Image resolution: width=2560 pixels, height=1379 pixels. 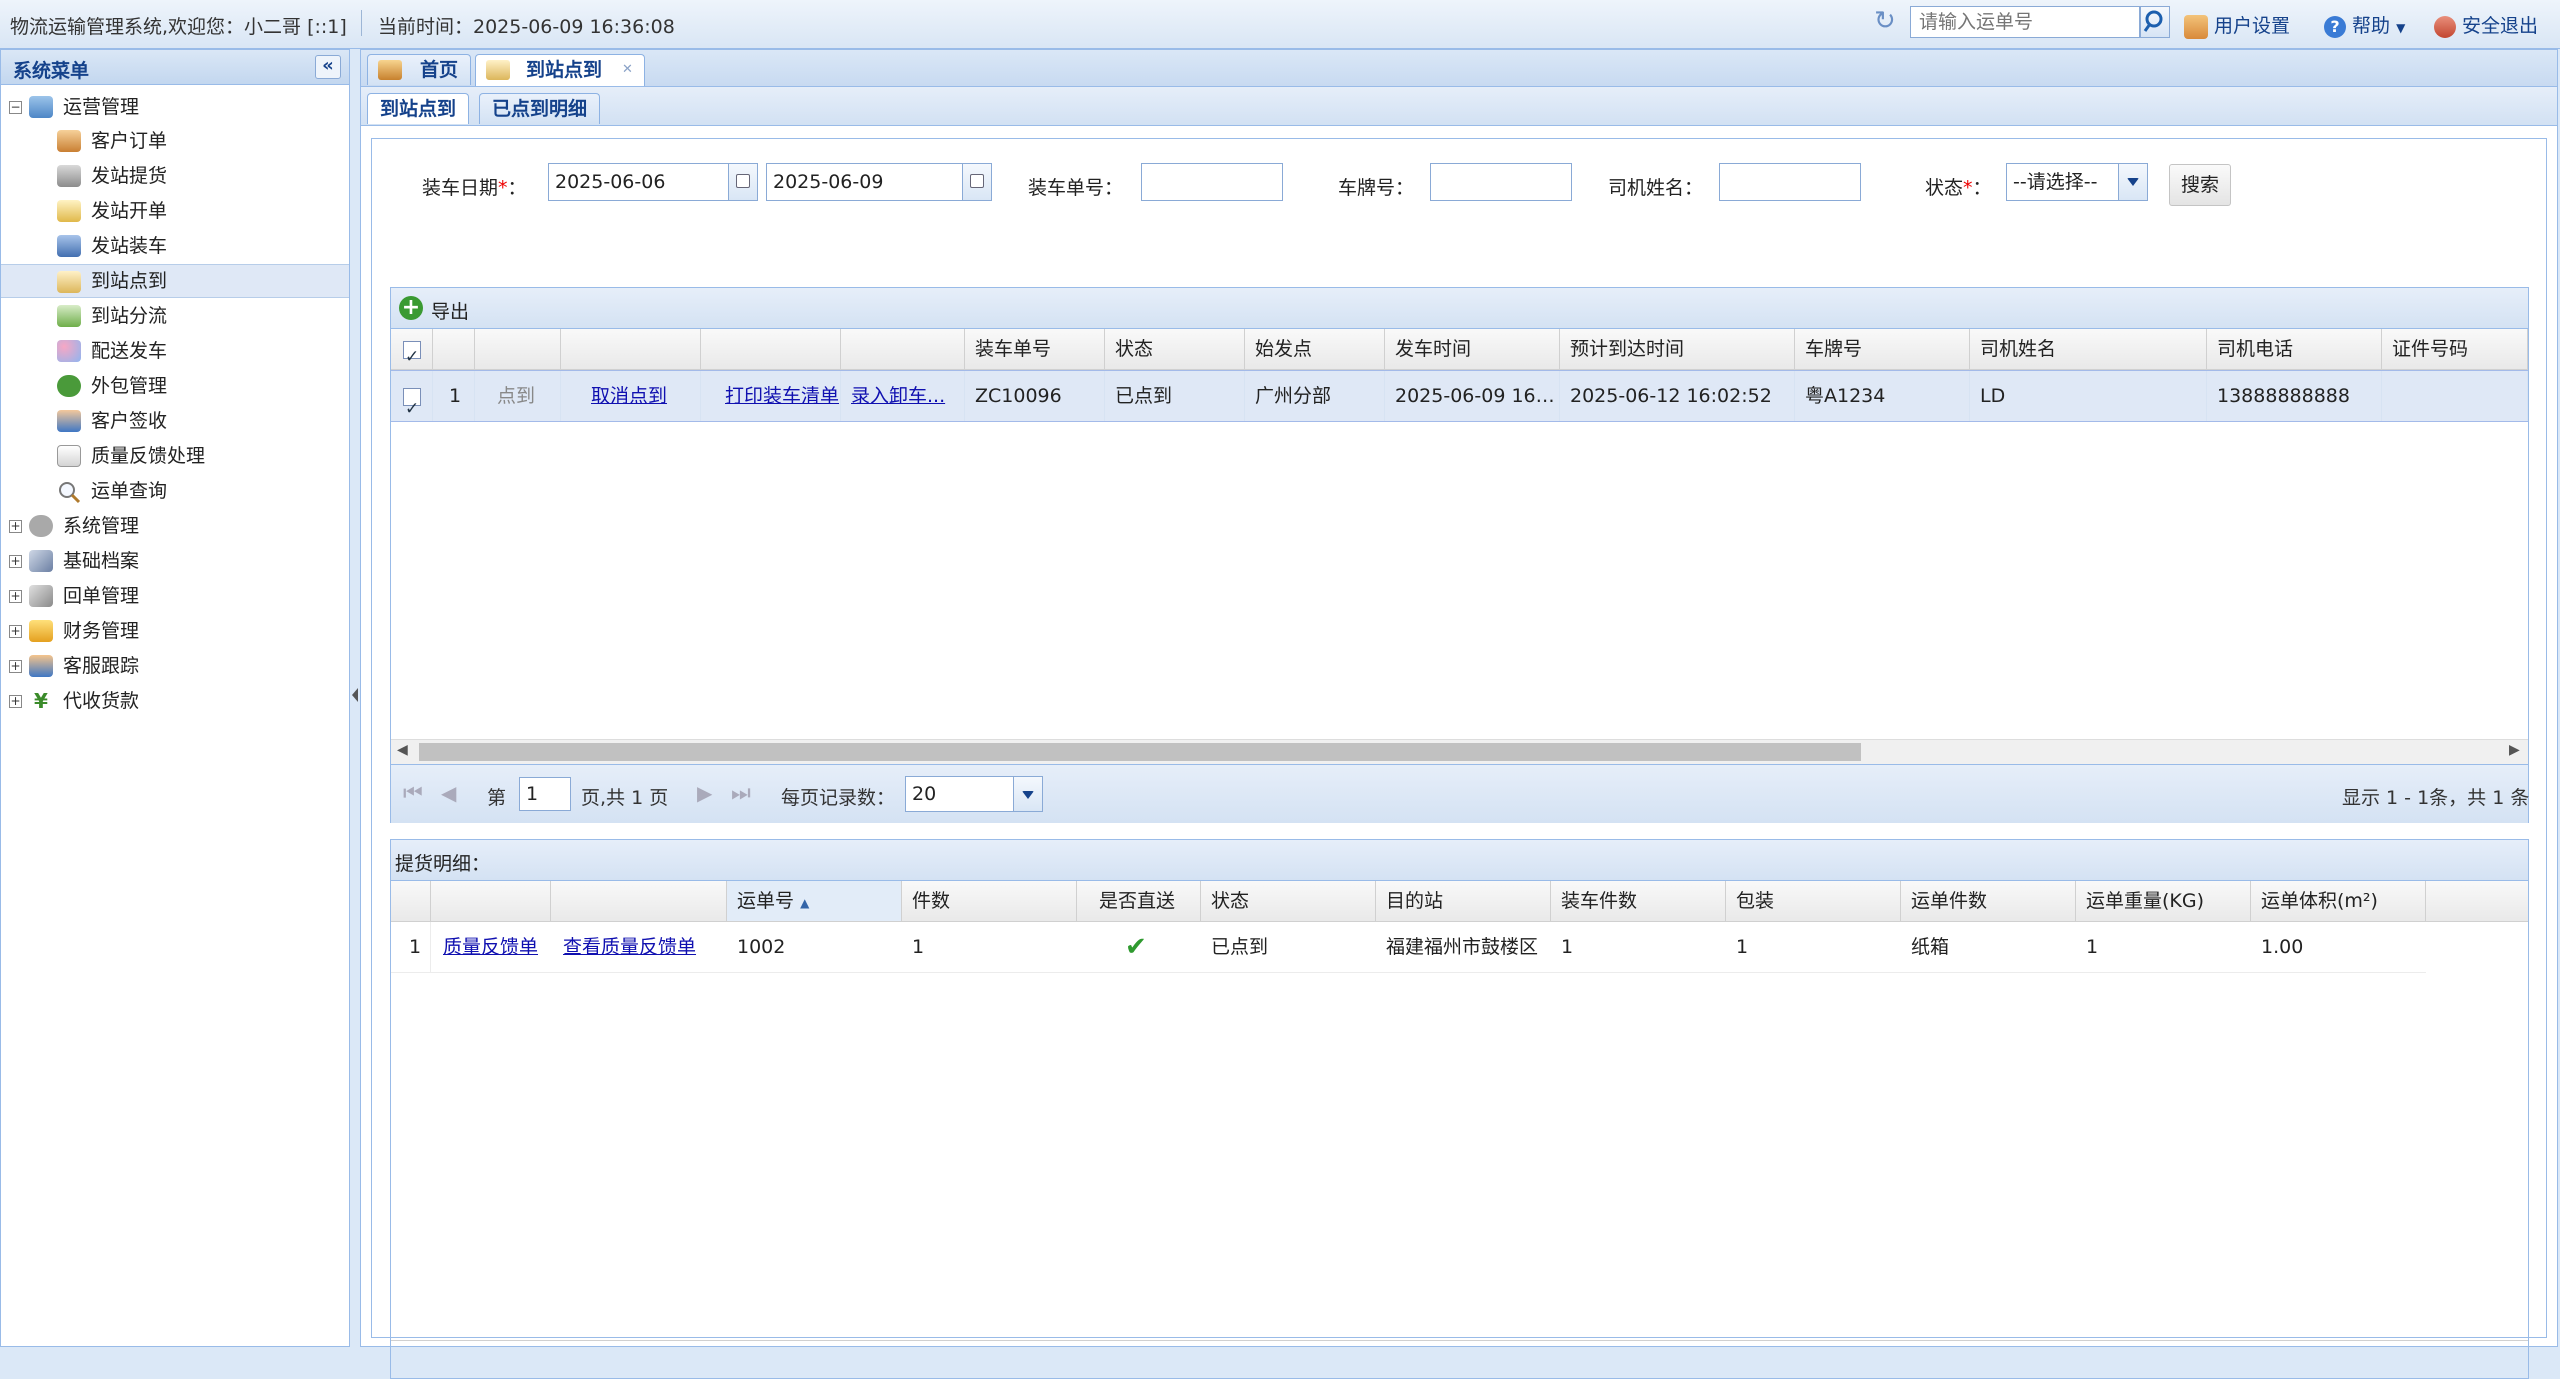 What do you see at coordinates (2025, 22) in the screenshot?
I see `waybill-search-input` at bounding box center [2025, 22].